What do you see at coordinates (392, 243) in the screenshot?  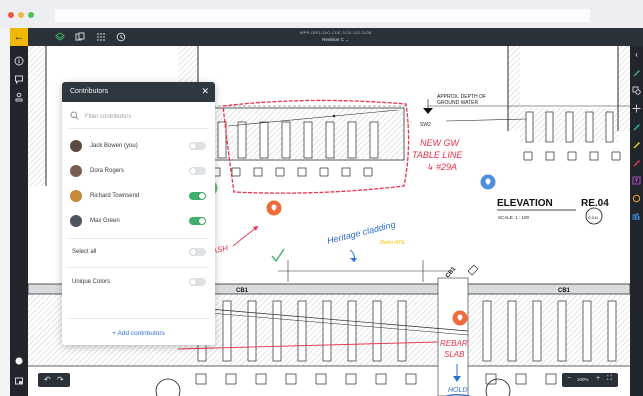 I see `refer-ate-label: Refer ATE` at bounding box center [392, 243].